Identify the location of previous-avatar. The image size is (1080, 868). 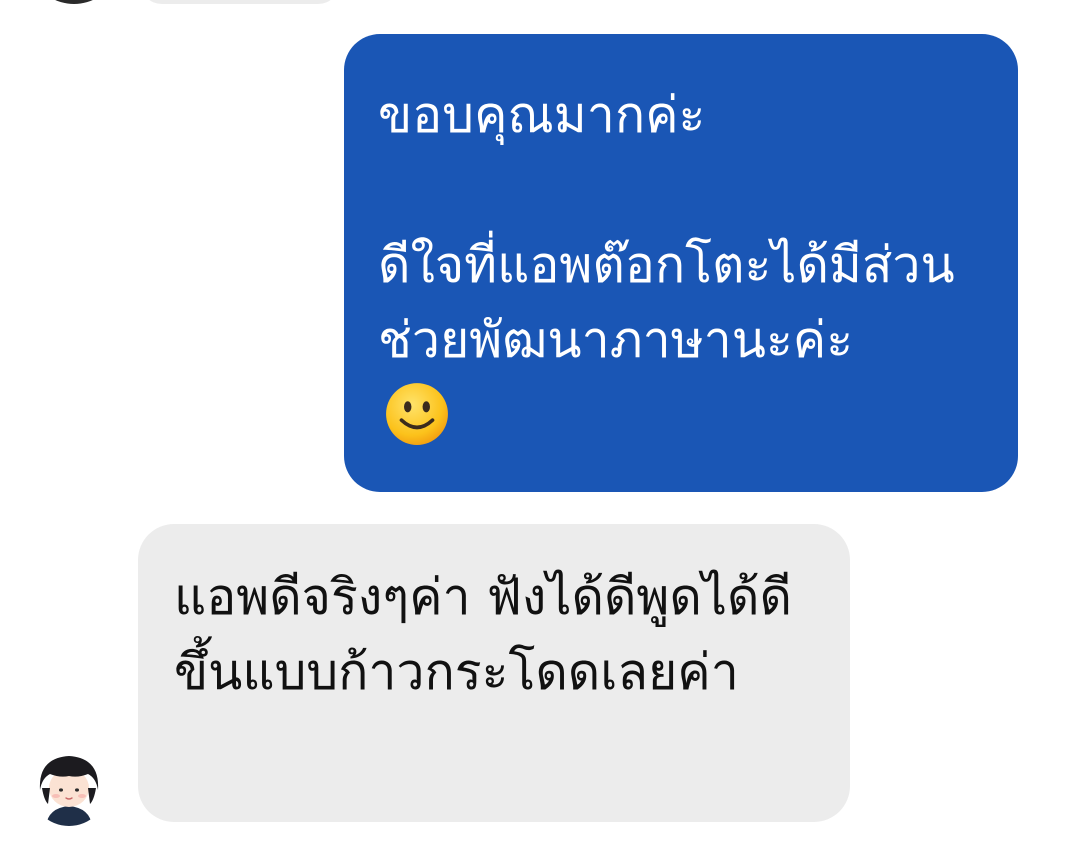
(74, 2).